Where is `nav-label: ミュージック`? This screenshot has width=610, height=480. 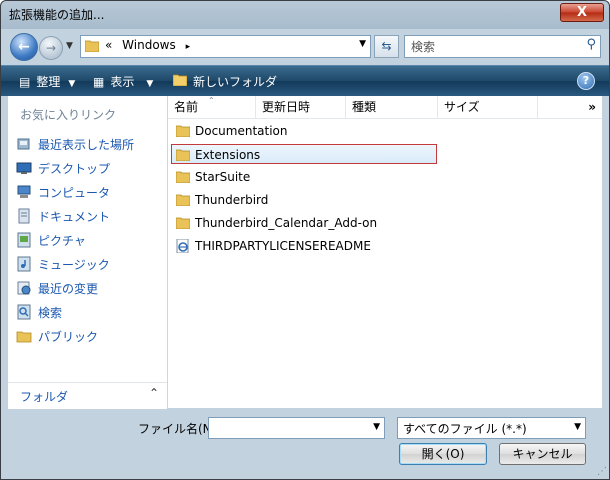 nav-label: ミュージック is located at coordinates (74, 265).